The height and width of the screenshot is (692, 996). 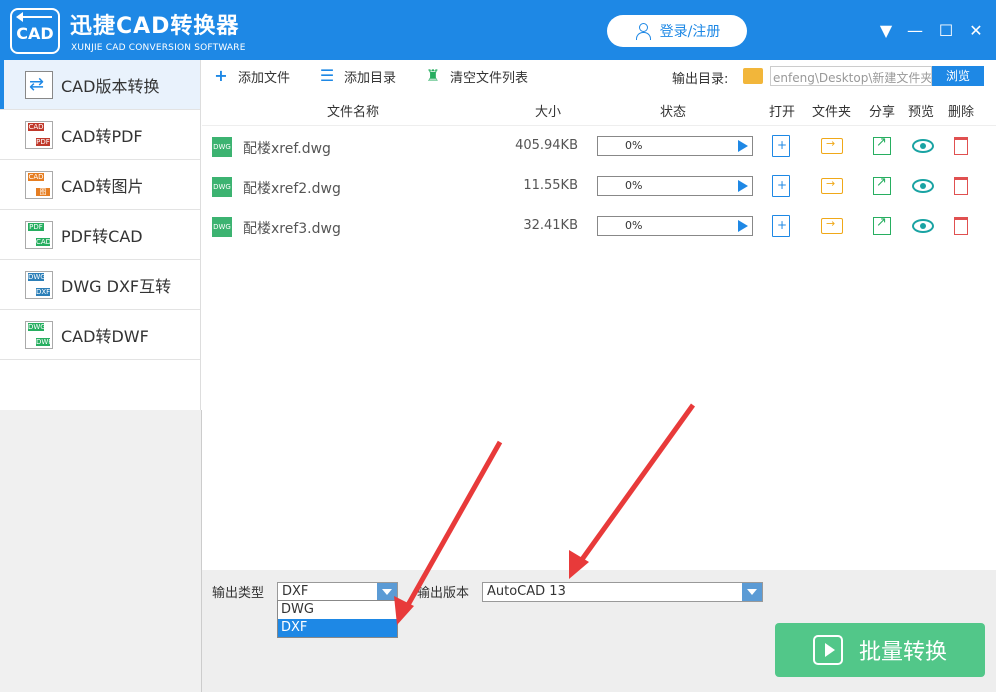 I want to click on plus-icon: +, so click(x=221, y=75).